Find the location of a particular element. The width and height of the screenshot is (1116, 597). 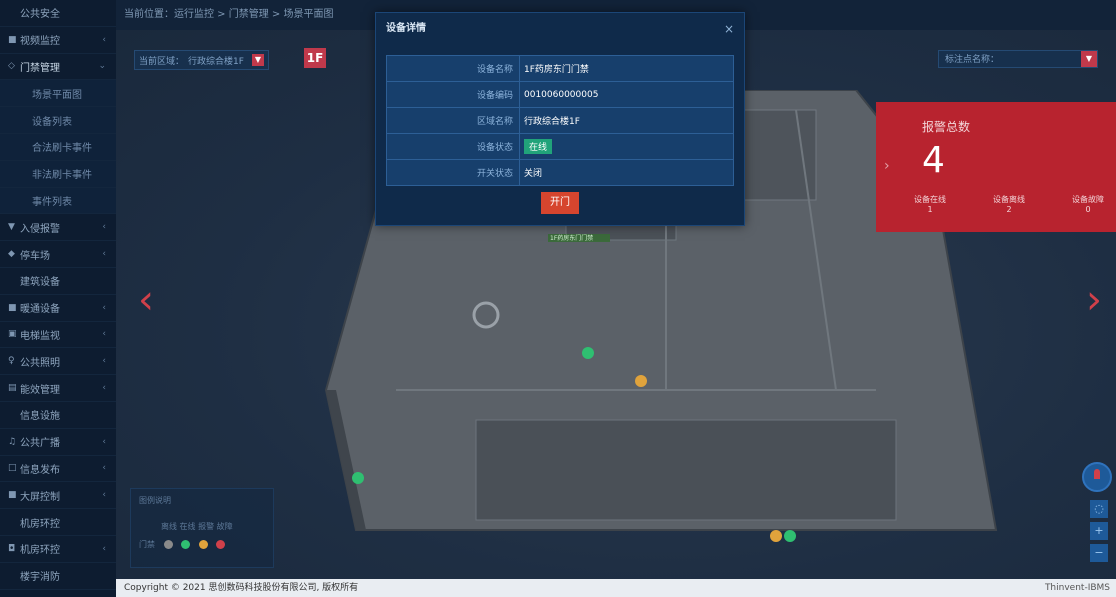

menu-icon: □ is located at coordinates (12, 468).